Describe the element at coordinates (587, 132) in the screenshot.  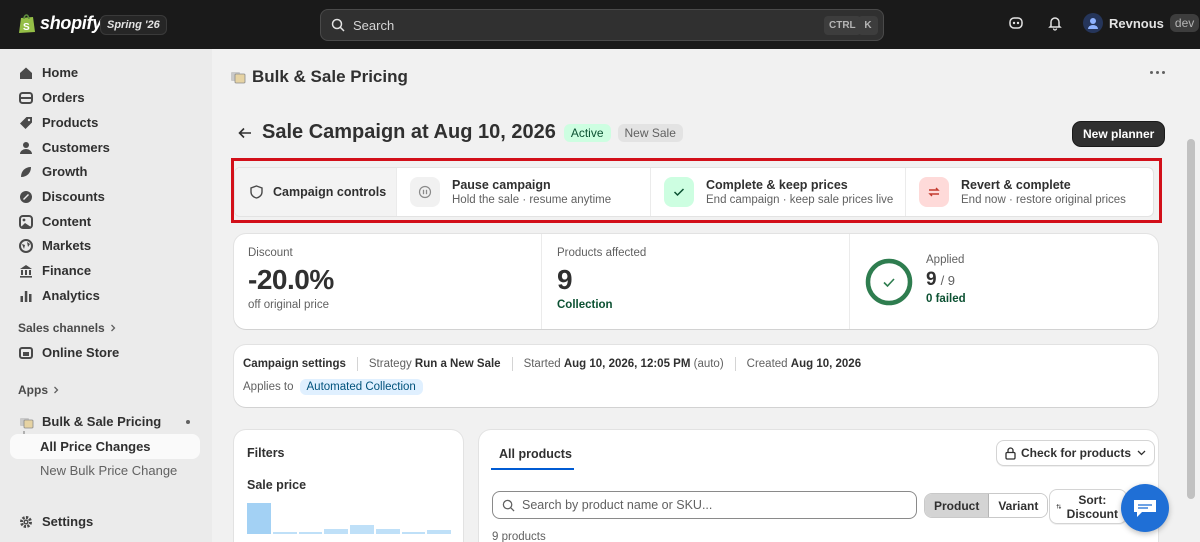
I see `status-badge: Active` at that location.